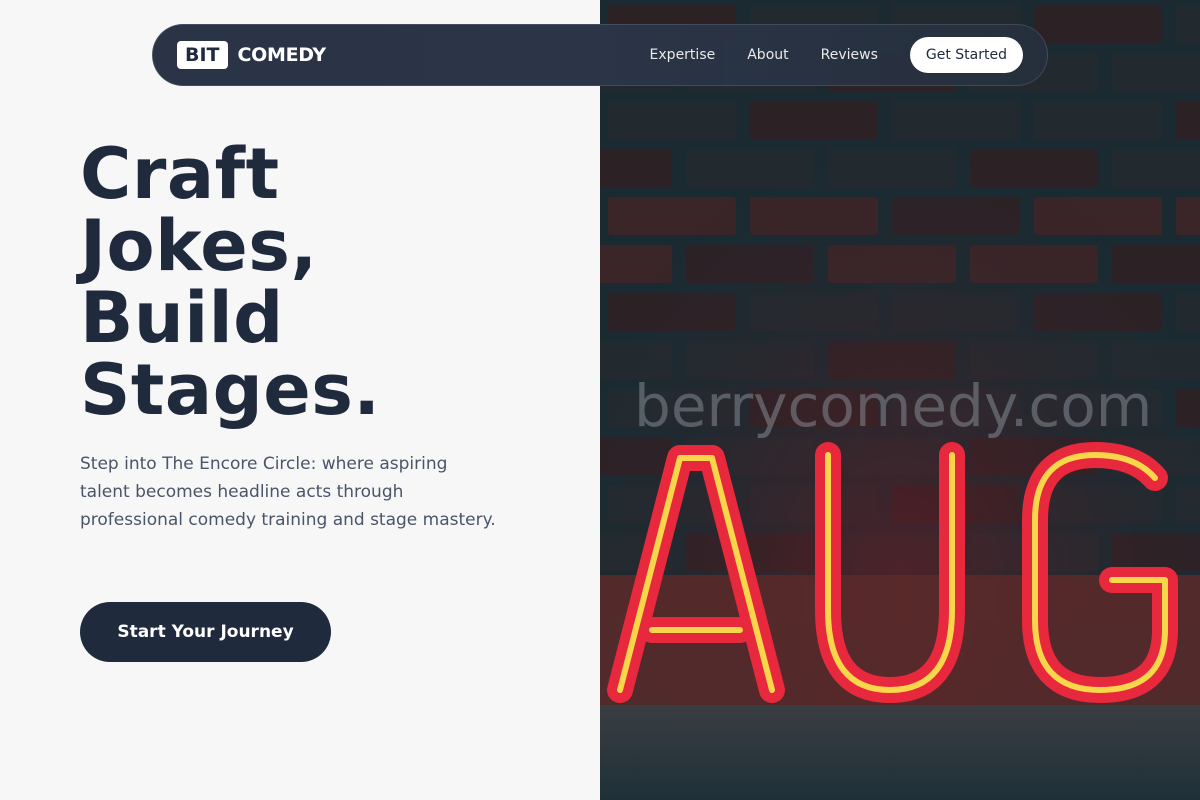 This screenshot has height=800, width=1200. What do you see at coordinates (320, 282) in the screenshot?
I see `hero-headline: Craft Jokes, Build Stages.` at bounding box center [320, 282].